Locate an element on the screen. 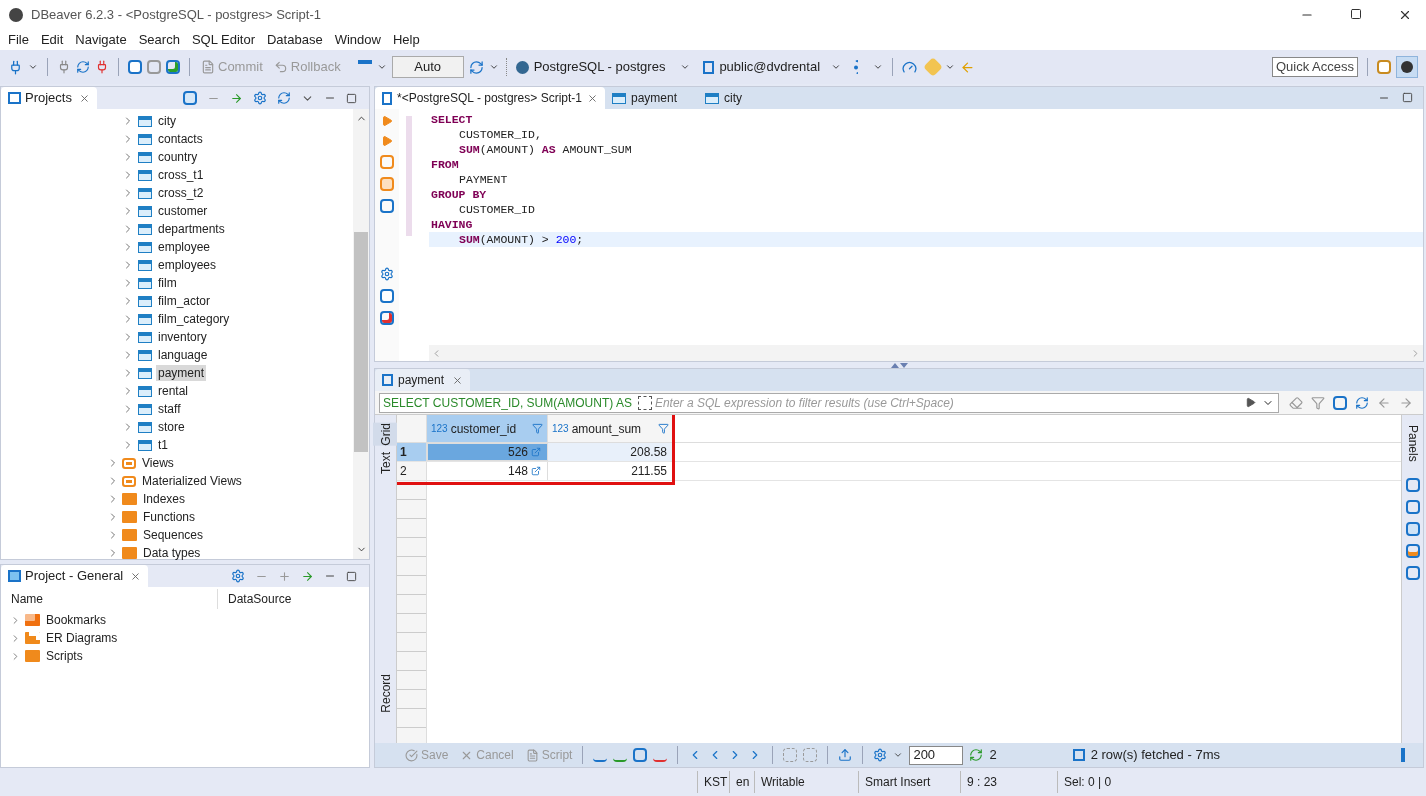 The image size is (1426, 796). export-icon is located at coordinates (845, 755).